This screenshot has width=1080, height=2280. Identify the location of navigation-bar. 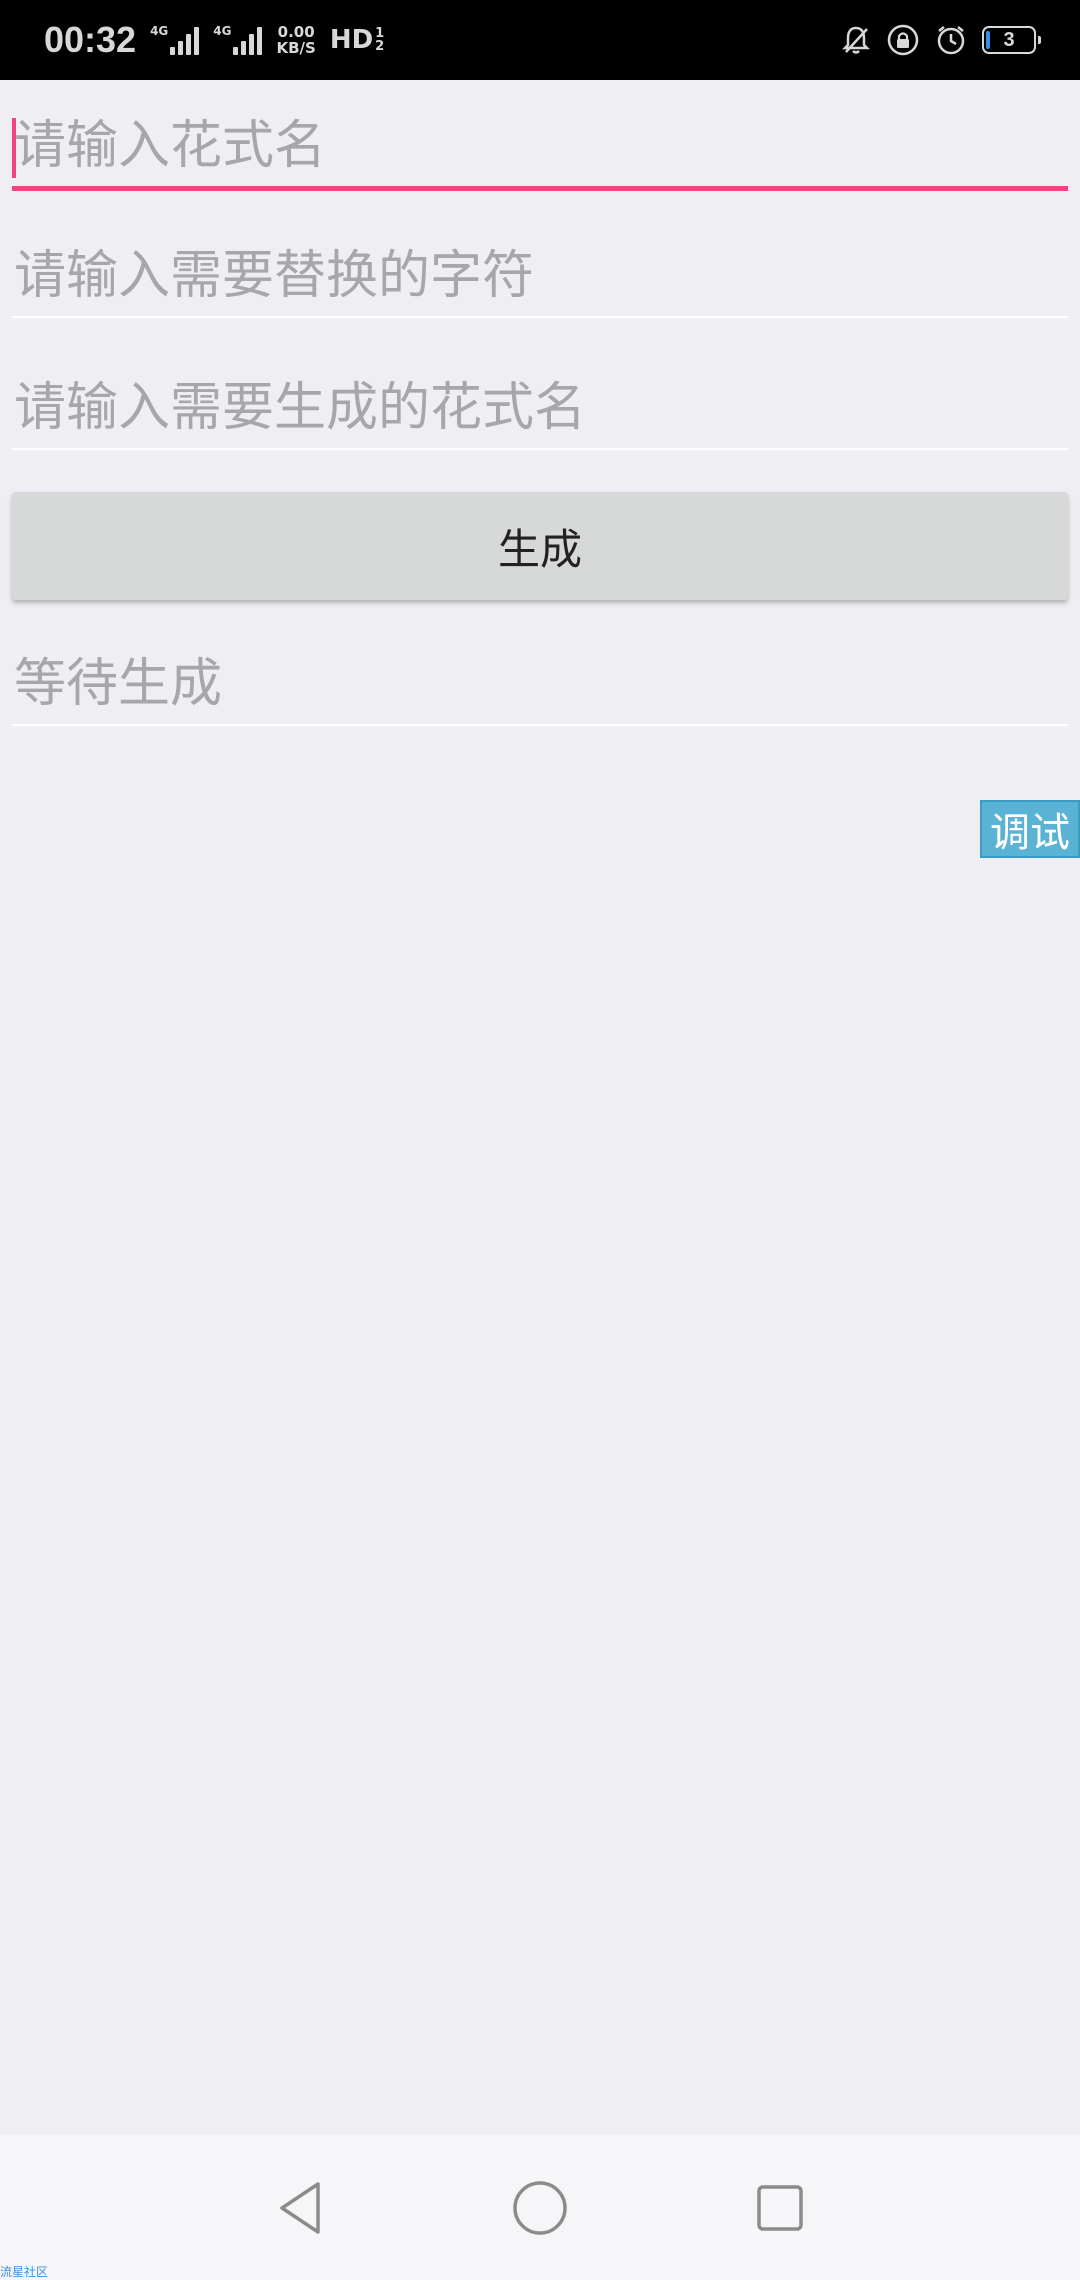
(540, 2207).